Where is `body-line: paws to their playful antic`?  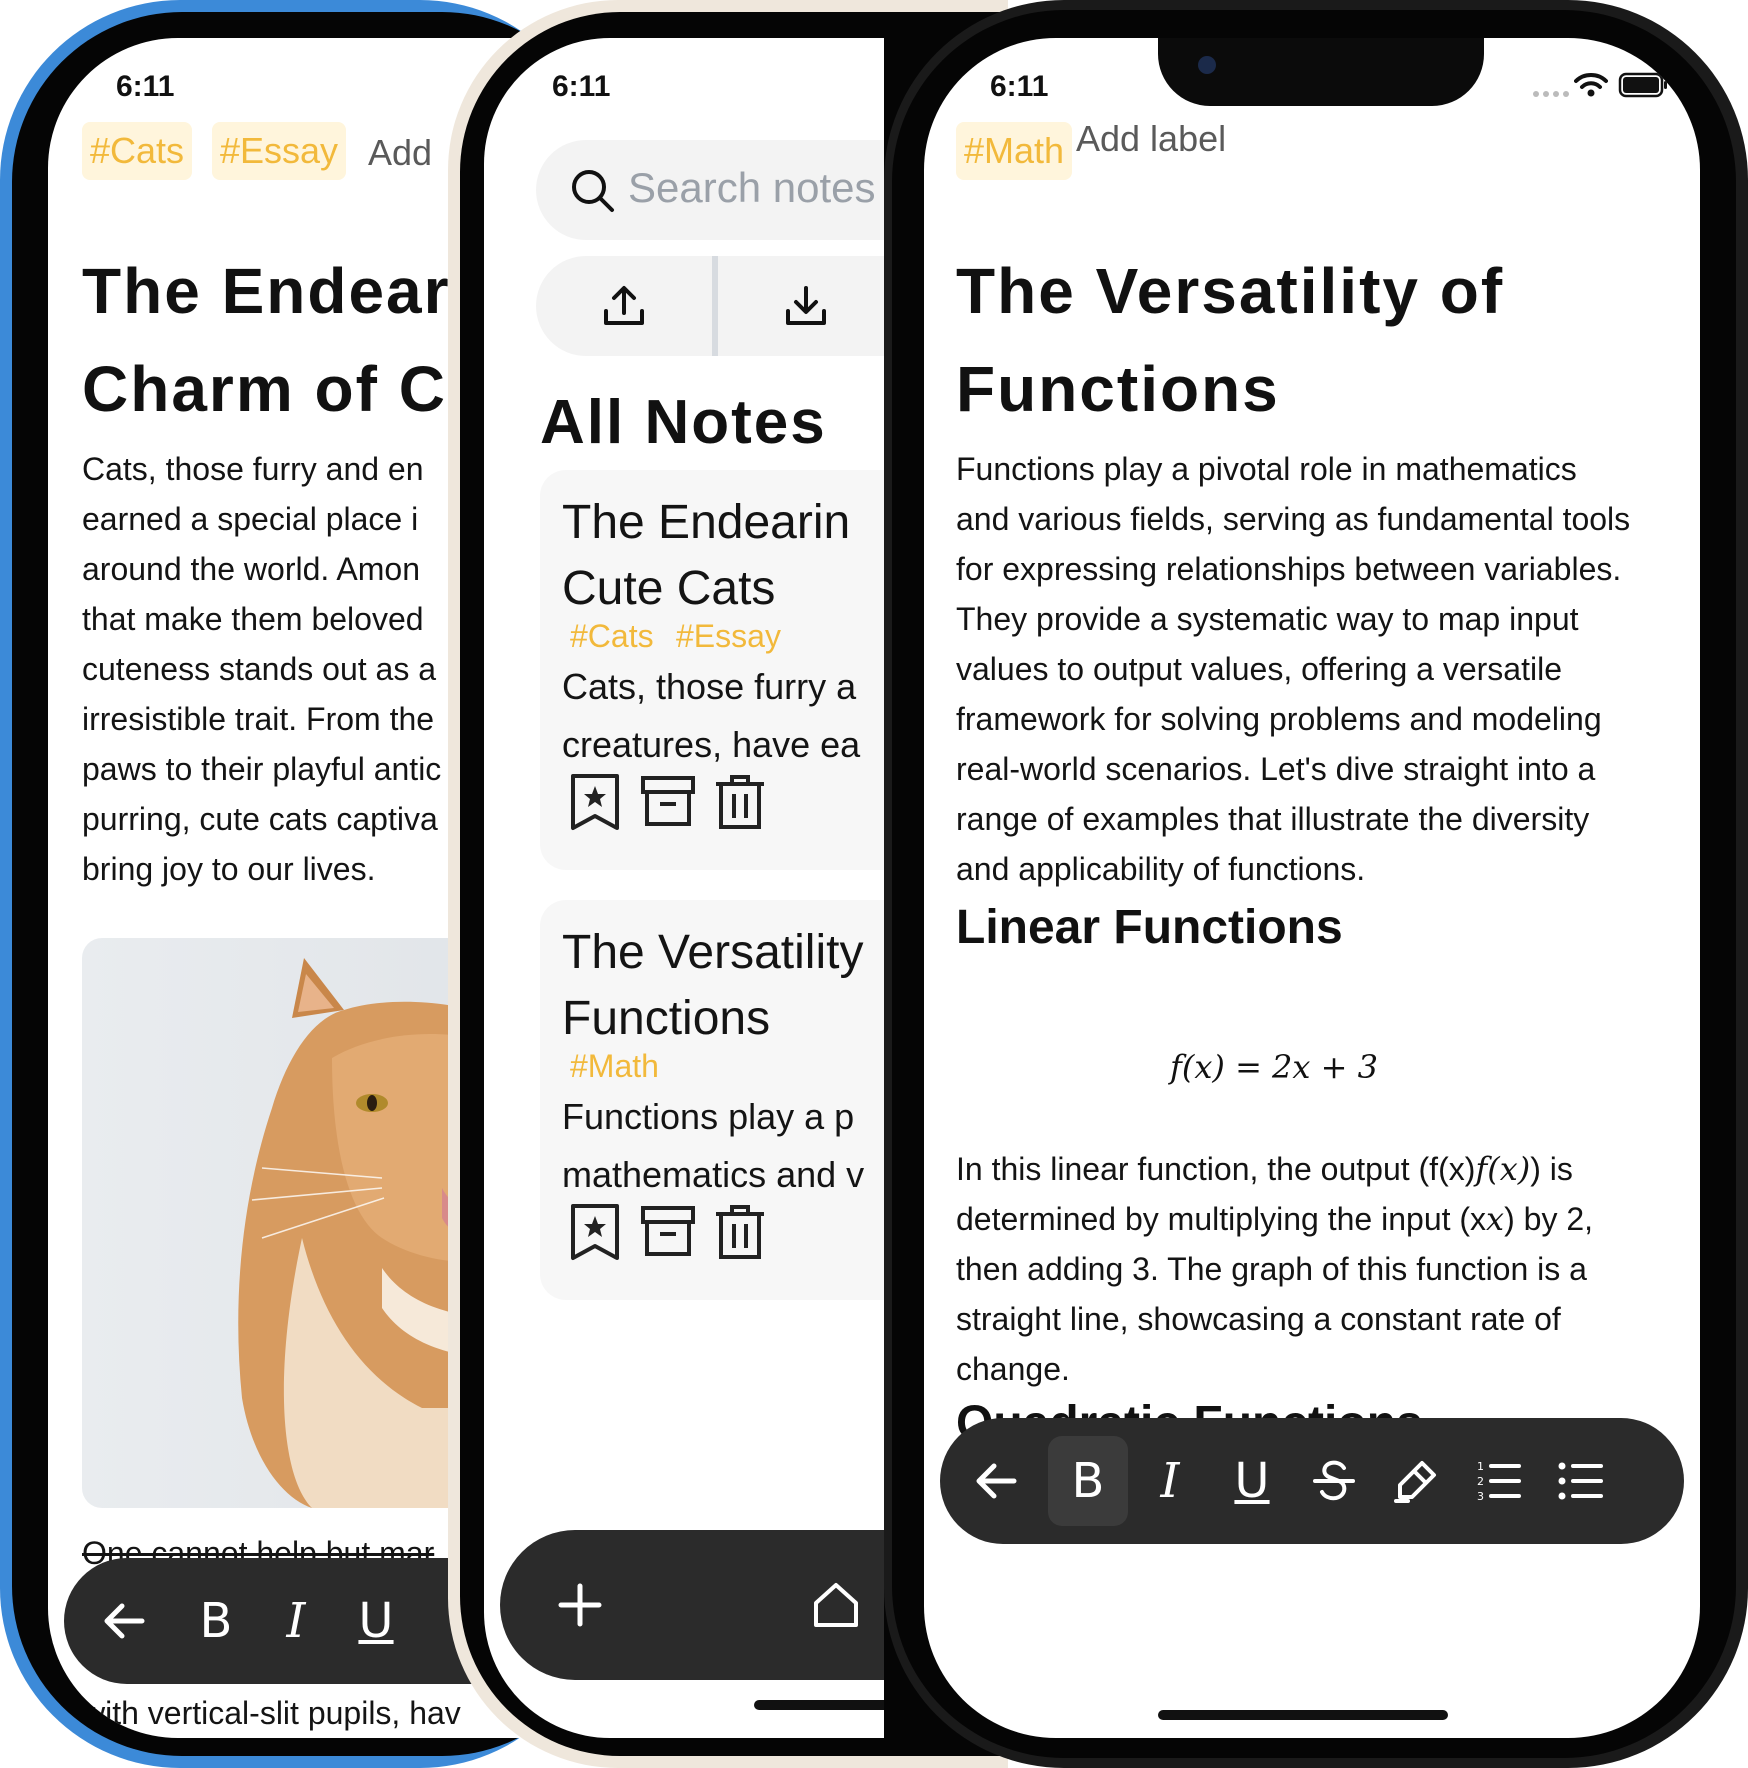 body-line: paws to their playful antic is located at coordinates (262, 769).